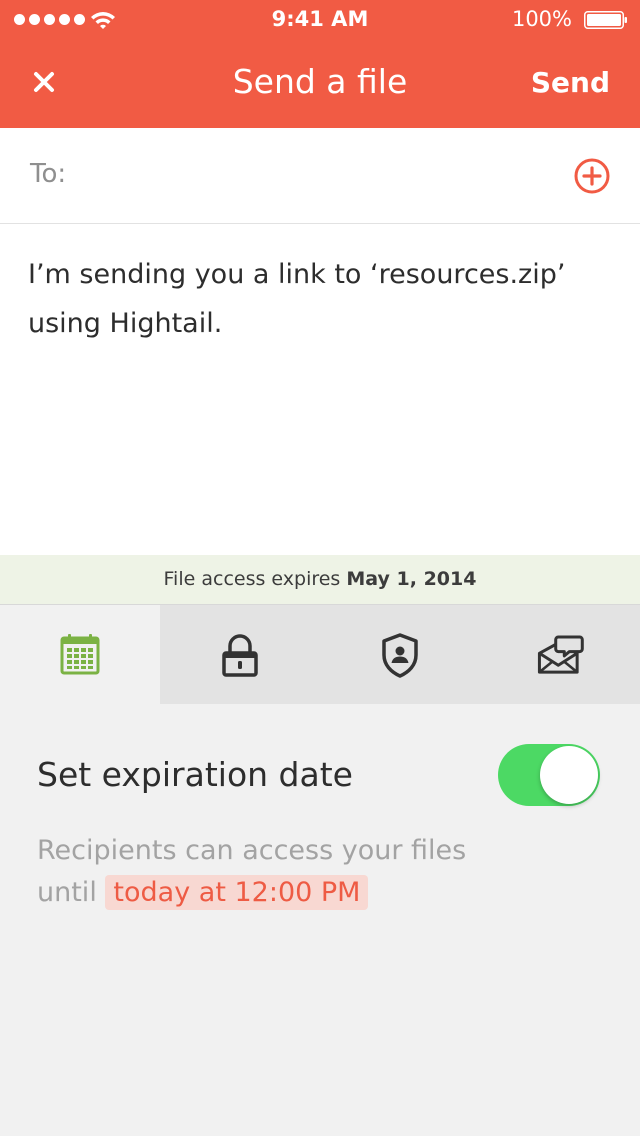  I want to click on send-button: Send, so click(570, 82).